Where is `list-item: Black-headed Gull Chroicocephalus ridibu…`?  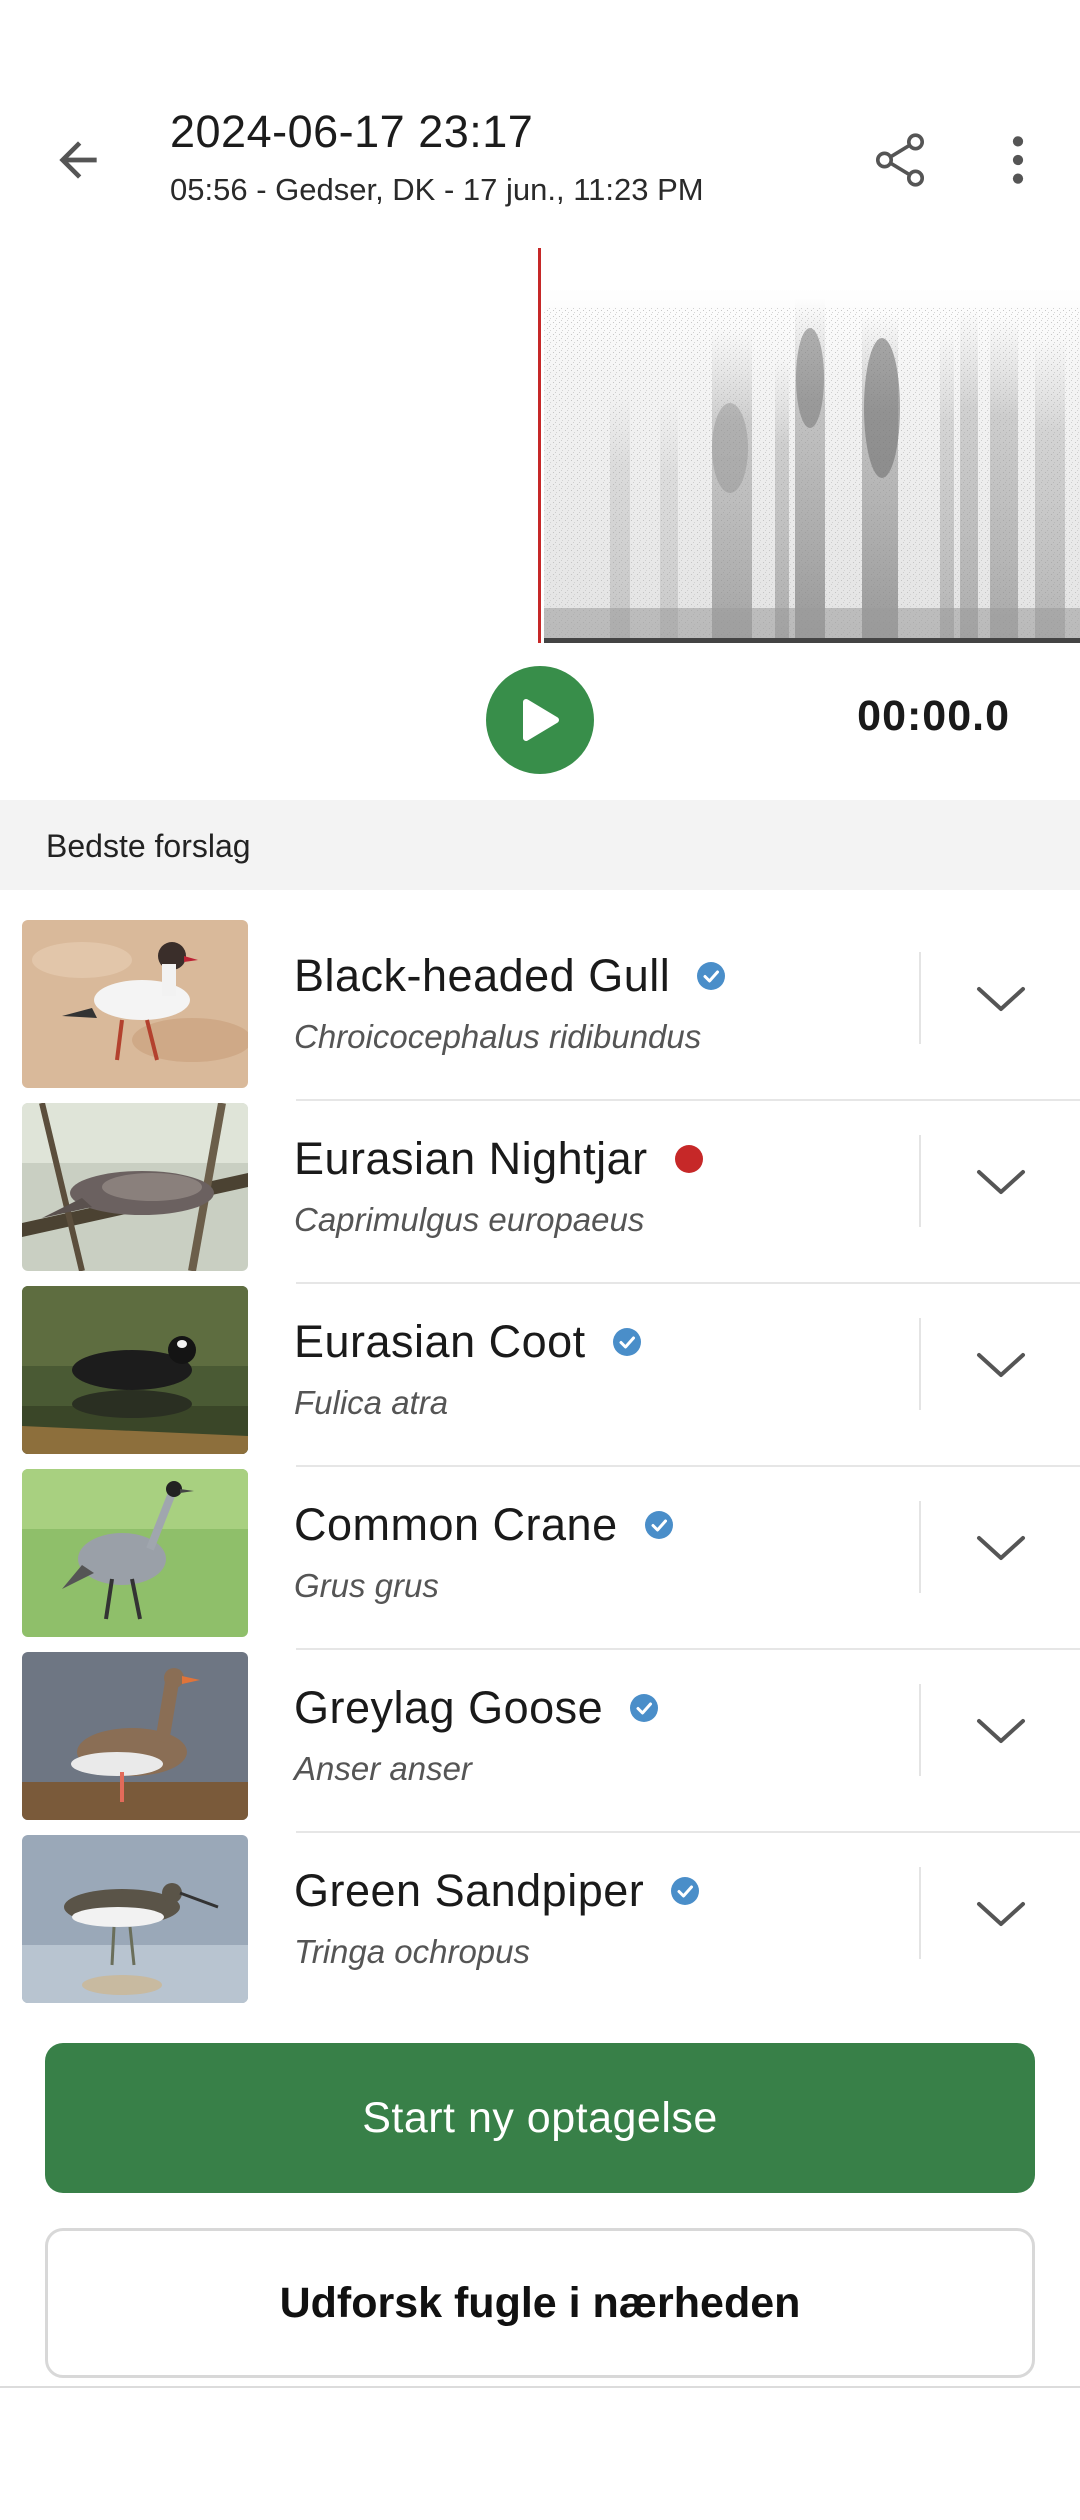 list-item: Black-headed Gull Chroicocephalus ridibu… is located at coordinates (540, 1009).